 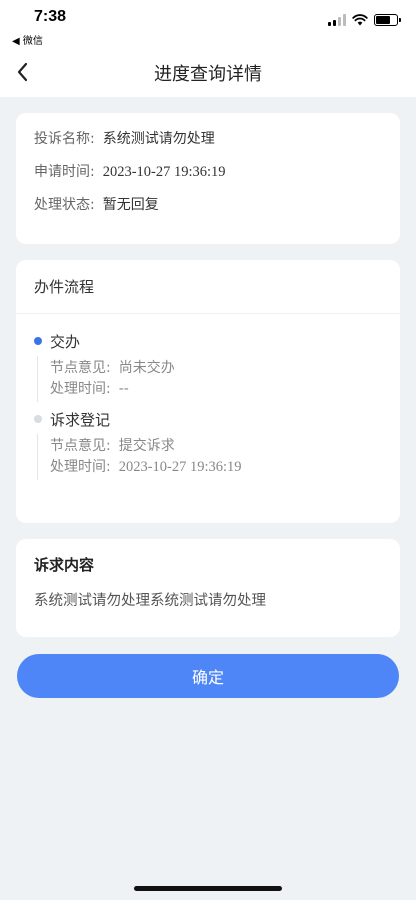 I want to click on complaint-name-value: 系统测试请勿处理, so click(x=158, y=139).